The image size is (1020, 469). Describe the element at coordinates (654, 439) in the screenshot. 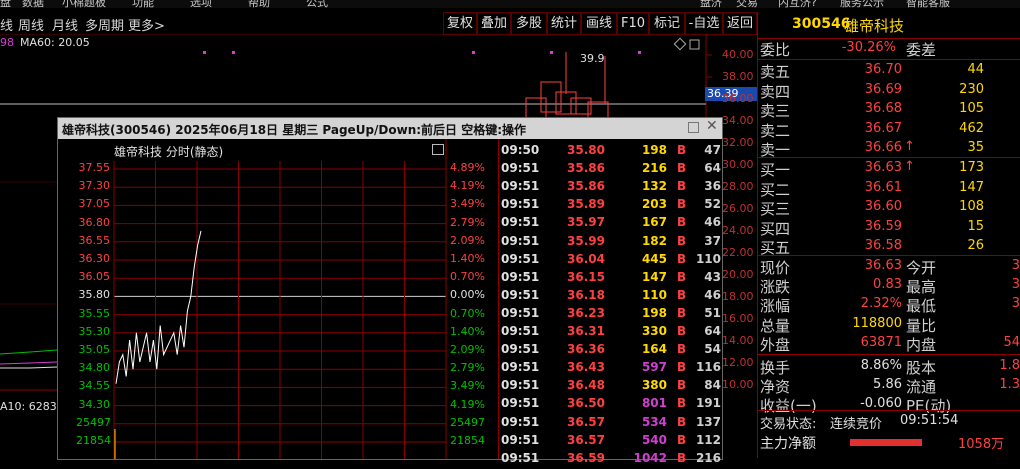

I see `tick-volume: 540` at that location.